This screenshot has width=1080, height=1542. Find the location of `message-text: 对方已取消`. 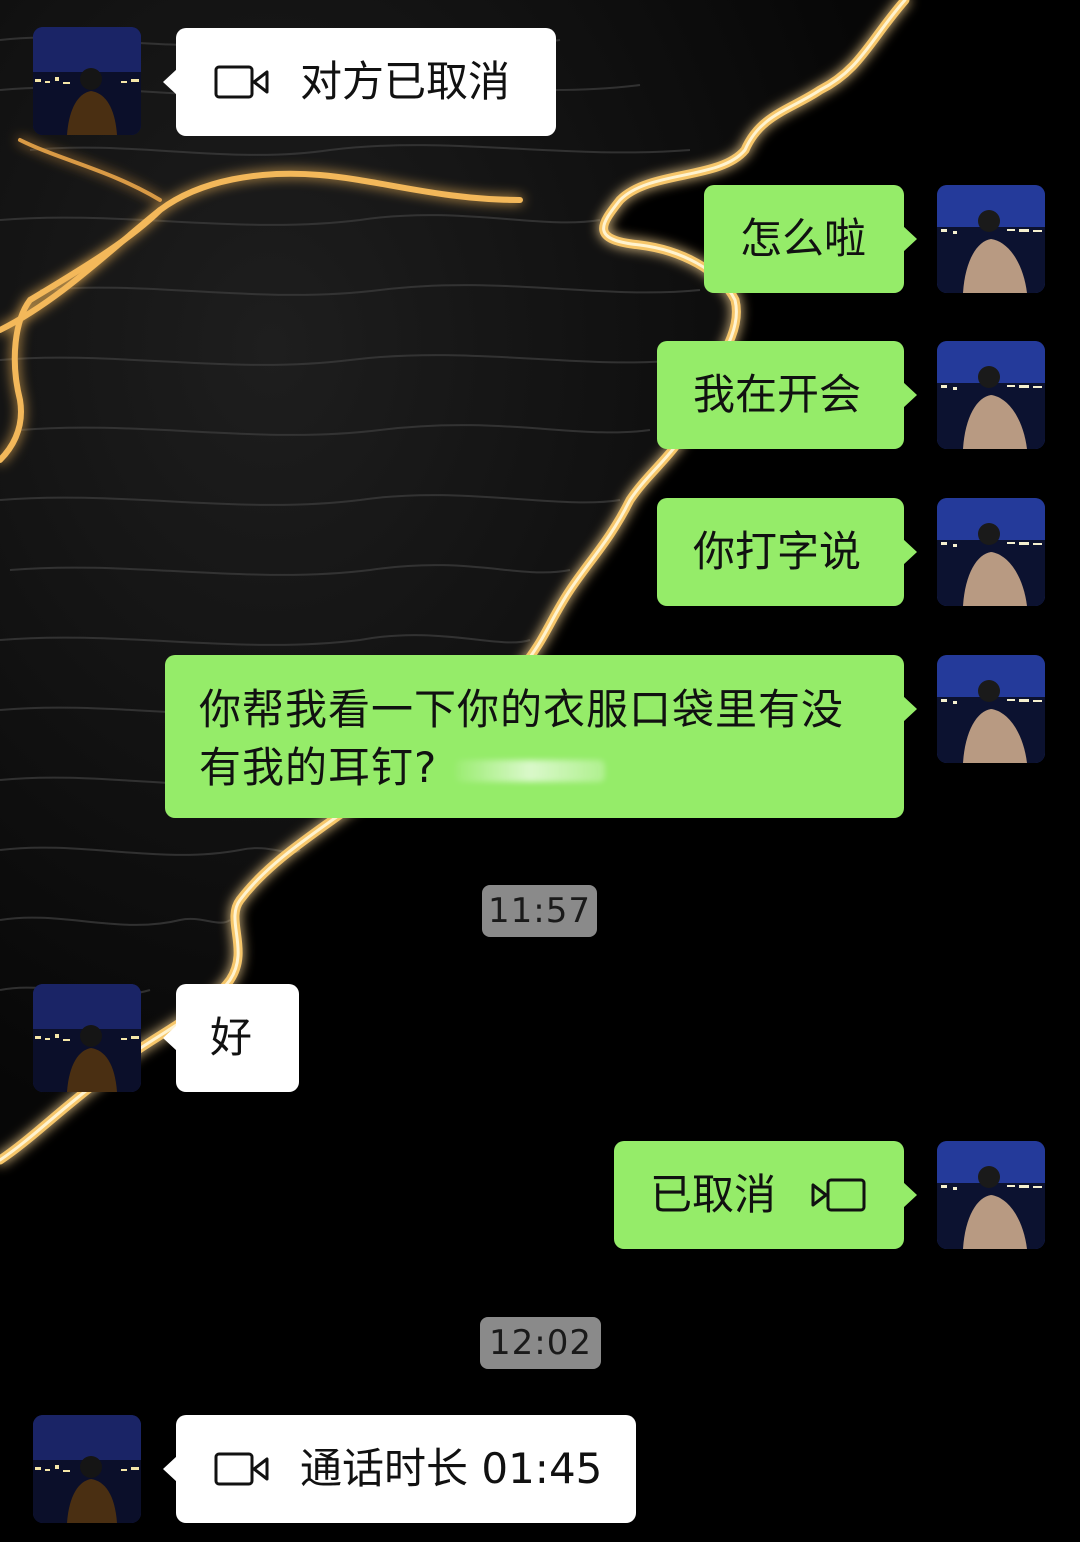

message-text: 对方已取消 is located at coordinates (405, 81).